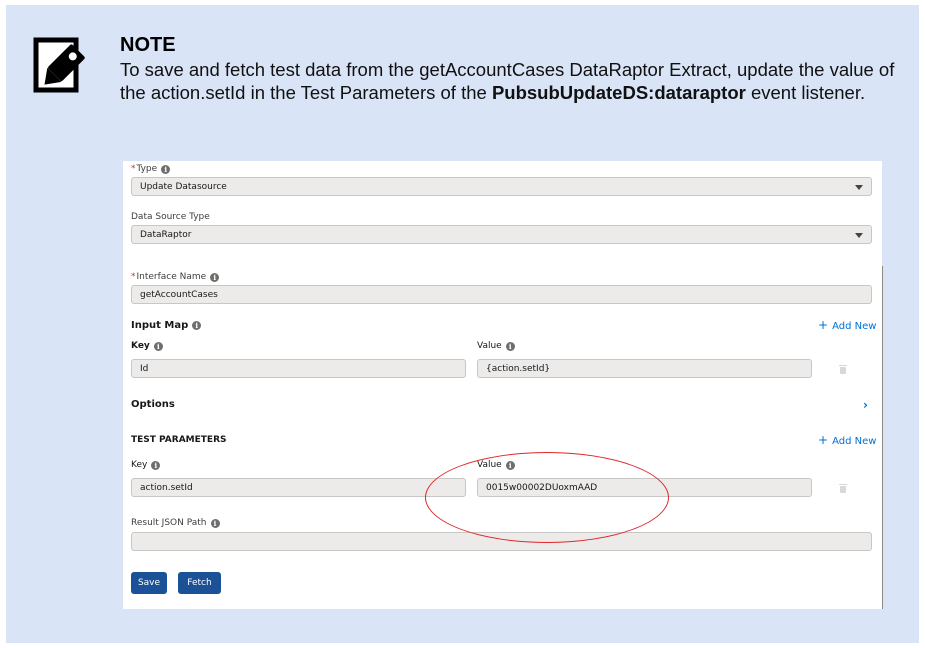  I want to click on input-map-add-new-button: + Add New, so click(847, 325).